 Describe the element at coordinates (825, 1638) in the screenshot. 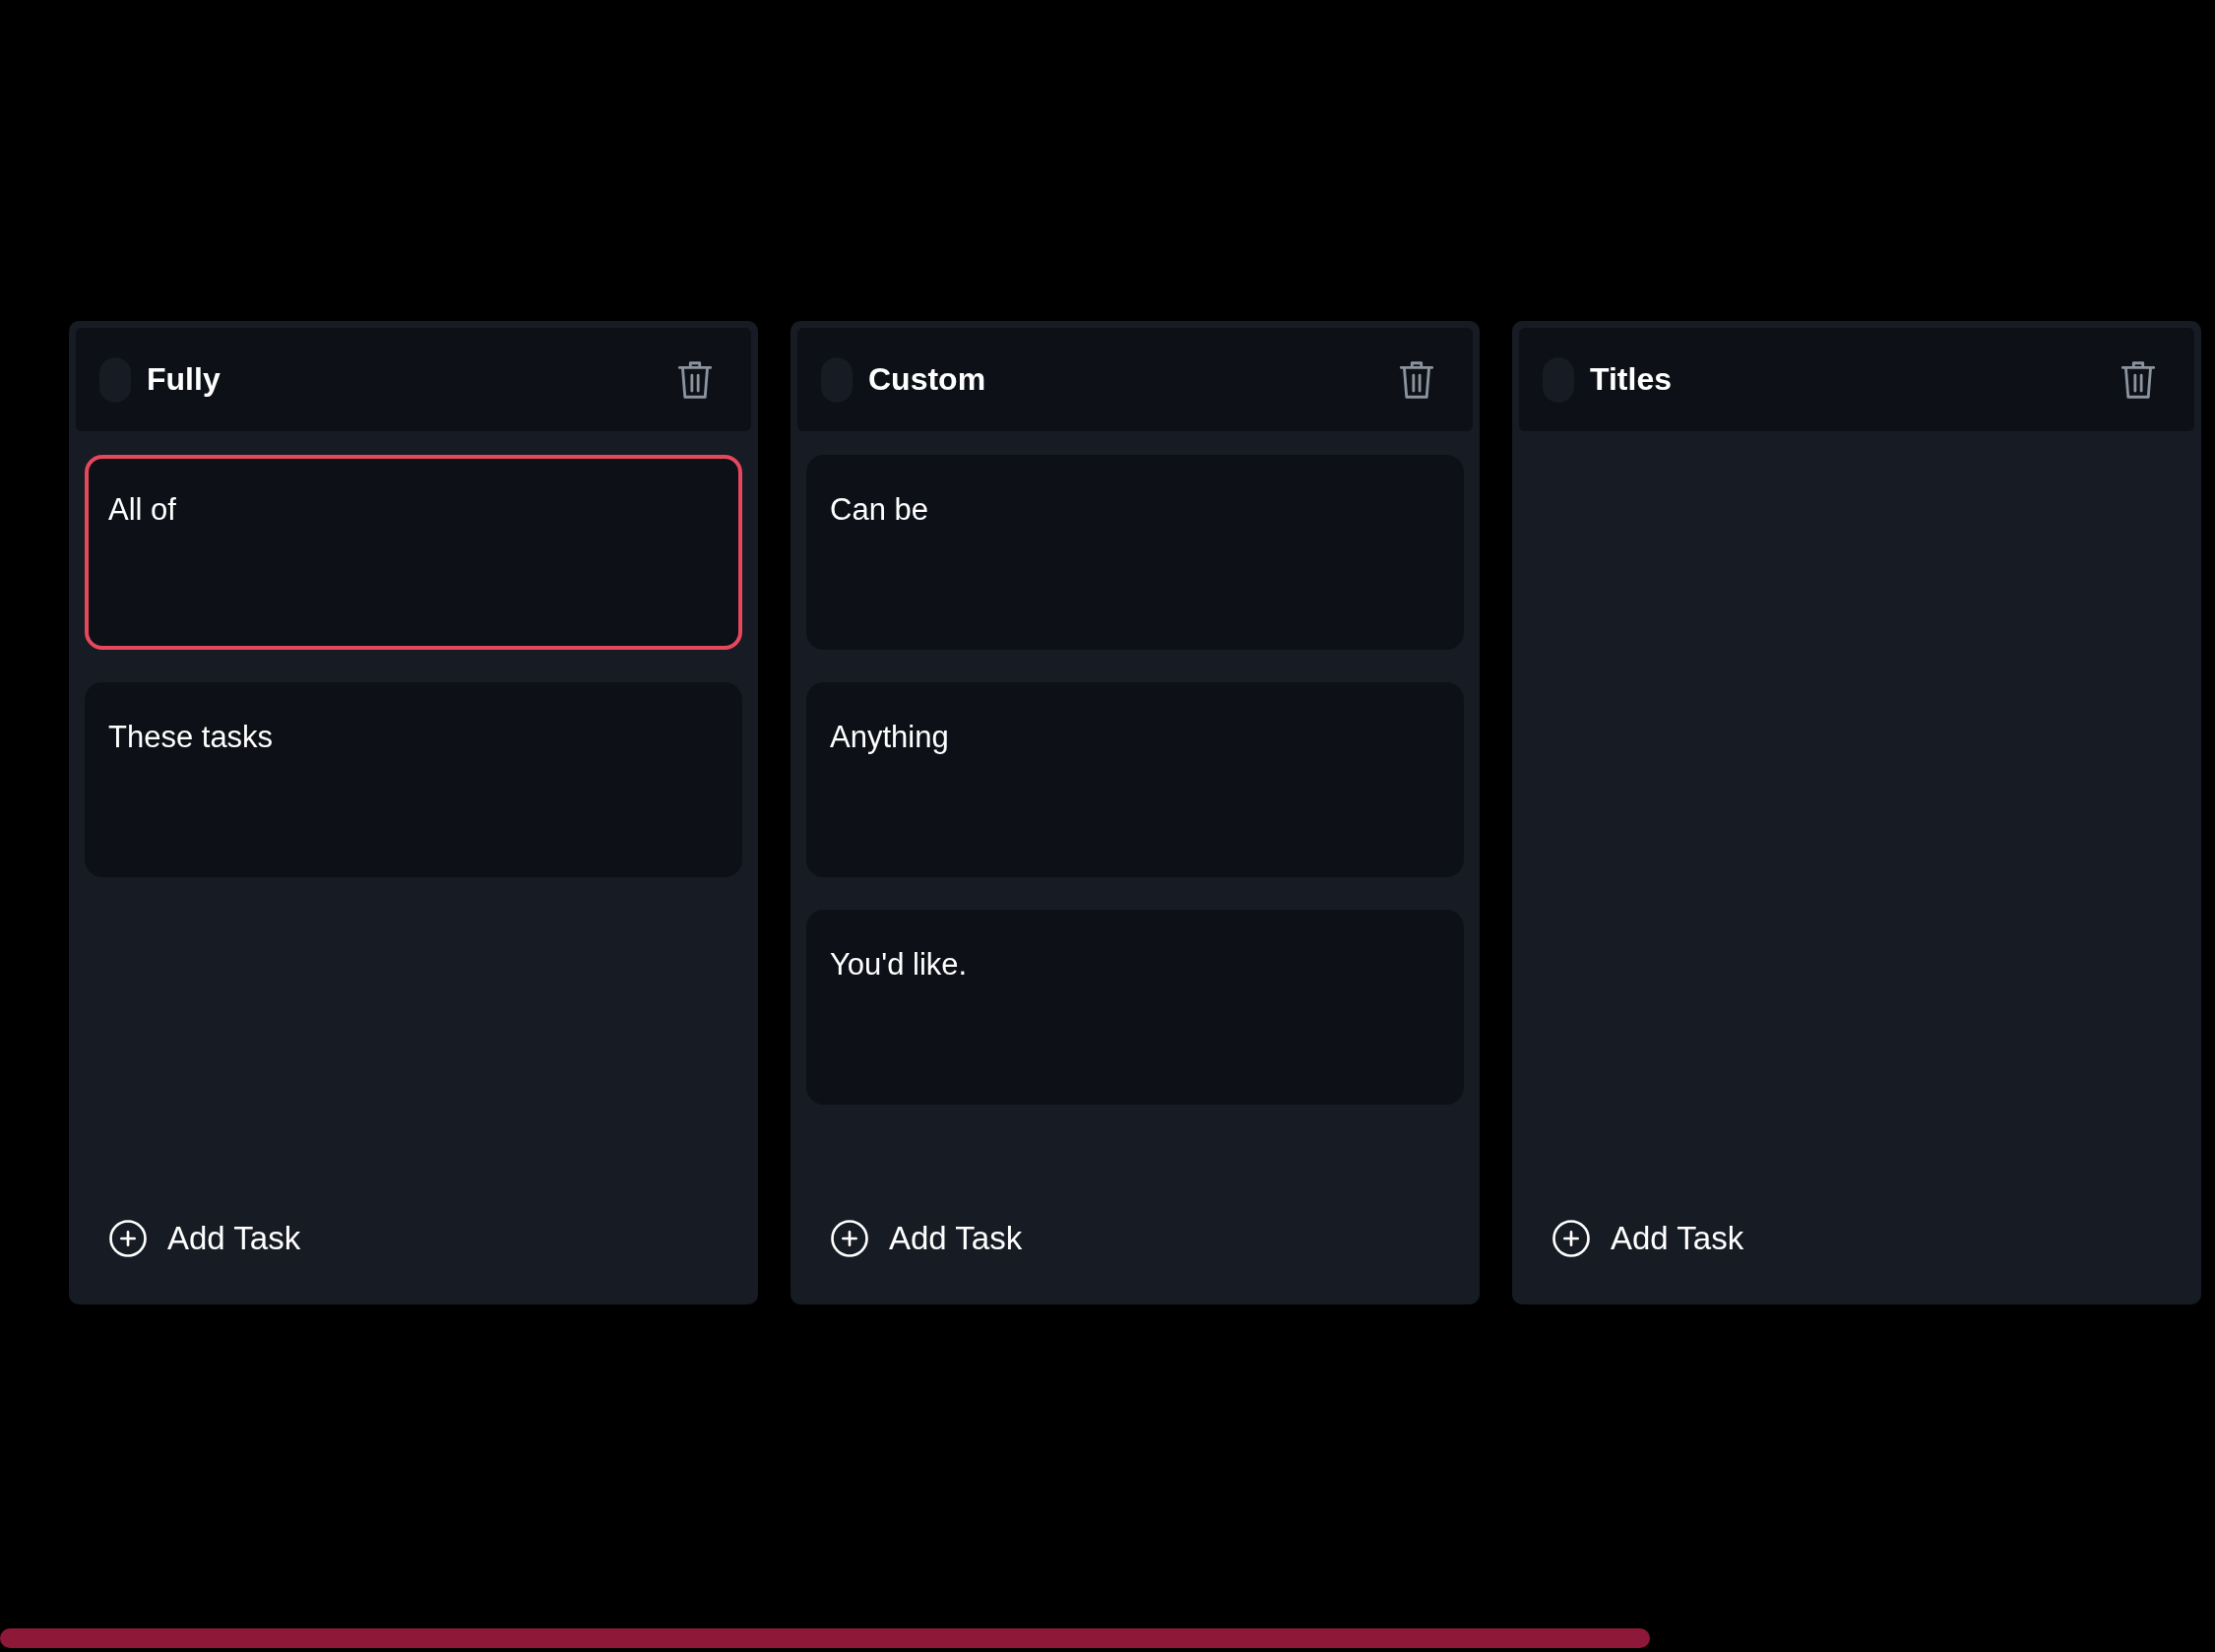

I see `scrollbar-thumb` at that location.